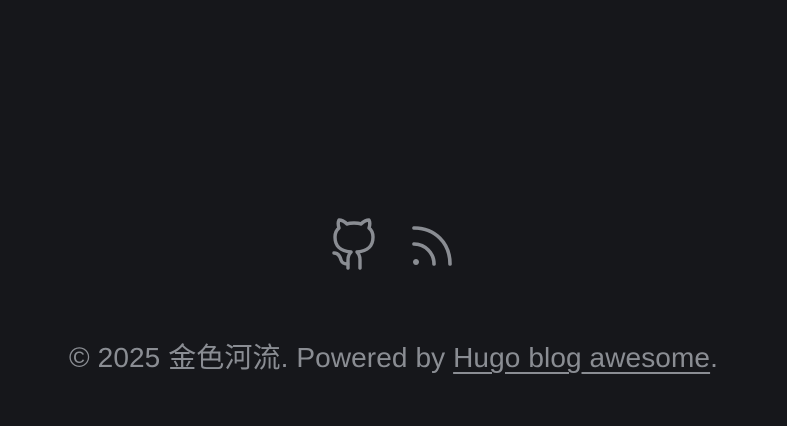 This screenshot has width=787, height=426. Describe the element at coordinates (714, 357) in the screenshot. I see `footer-period: .` at that location.